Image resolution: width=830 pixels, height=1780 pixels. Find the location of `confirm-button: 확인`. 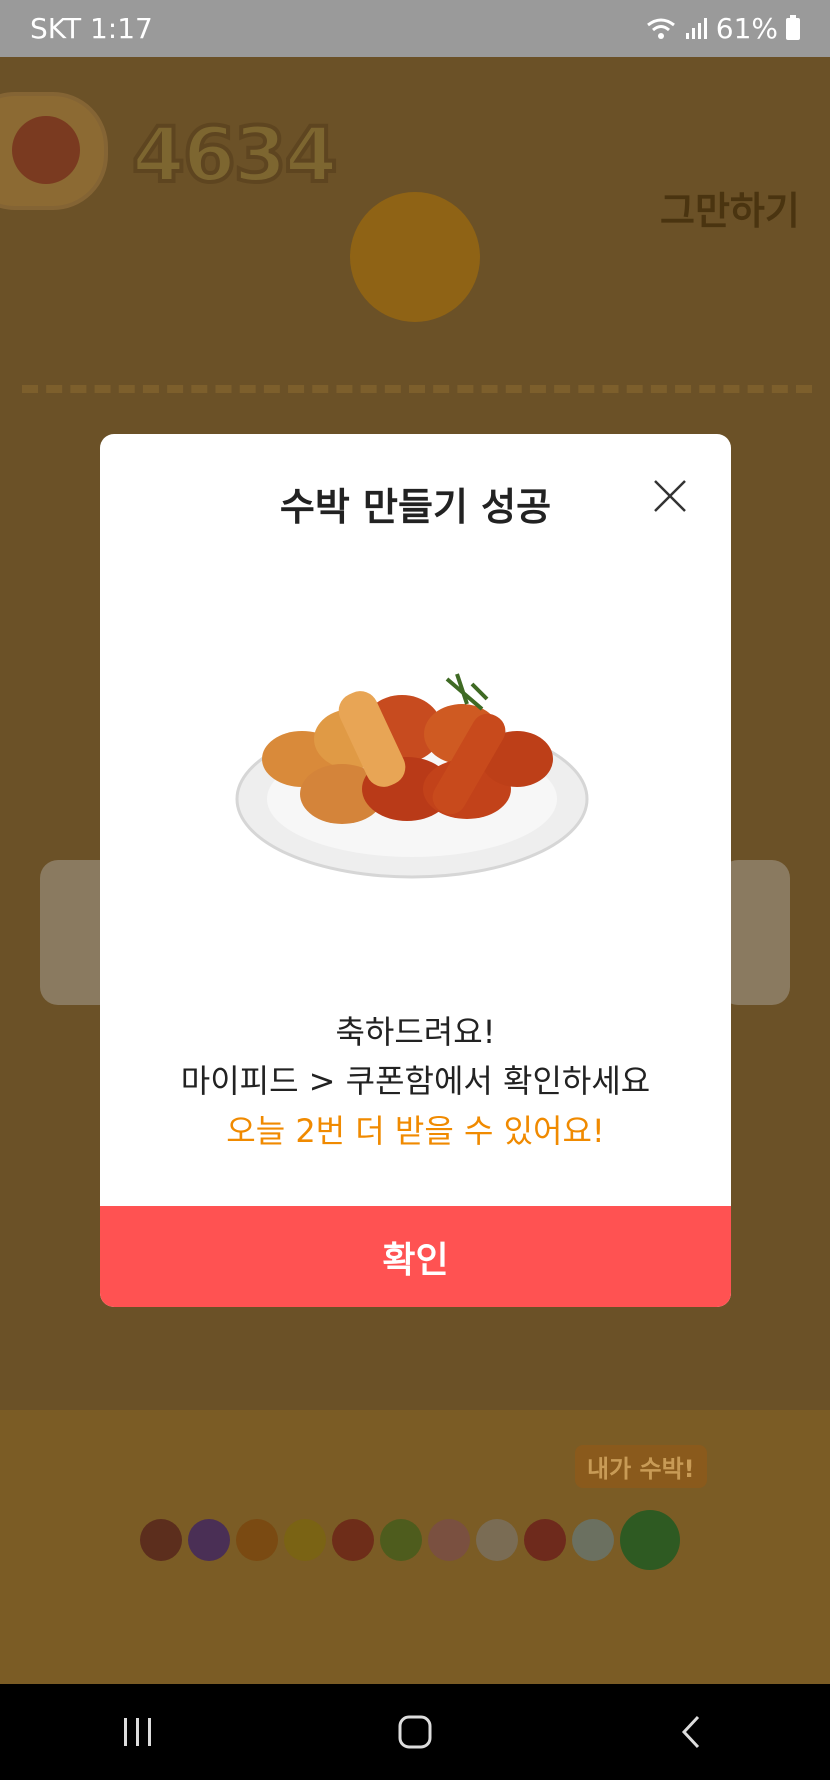

confirm-button: 확인 is located at coordinates (415, 1256).